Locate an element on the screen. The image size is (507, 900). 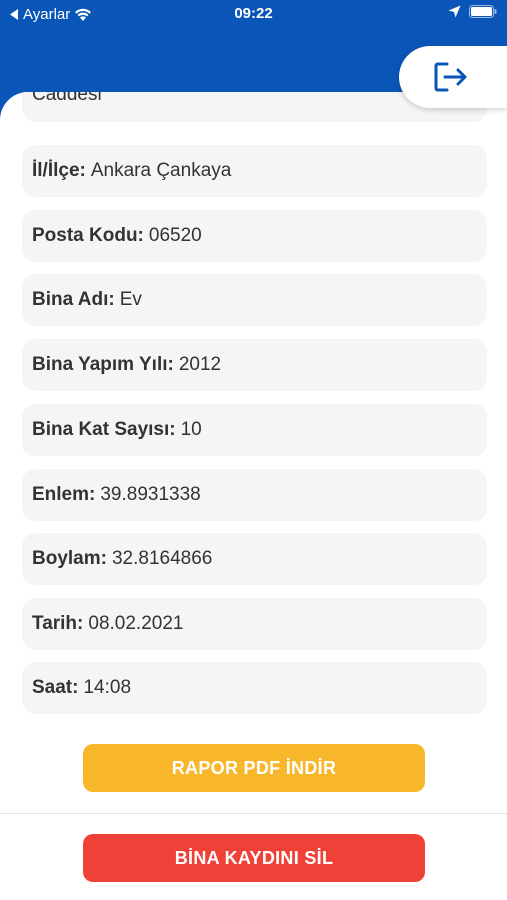
location-arrow-icon is located at coordinates (454, 11).